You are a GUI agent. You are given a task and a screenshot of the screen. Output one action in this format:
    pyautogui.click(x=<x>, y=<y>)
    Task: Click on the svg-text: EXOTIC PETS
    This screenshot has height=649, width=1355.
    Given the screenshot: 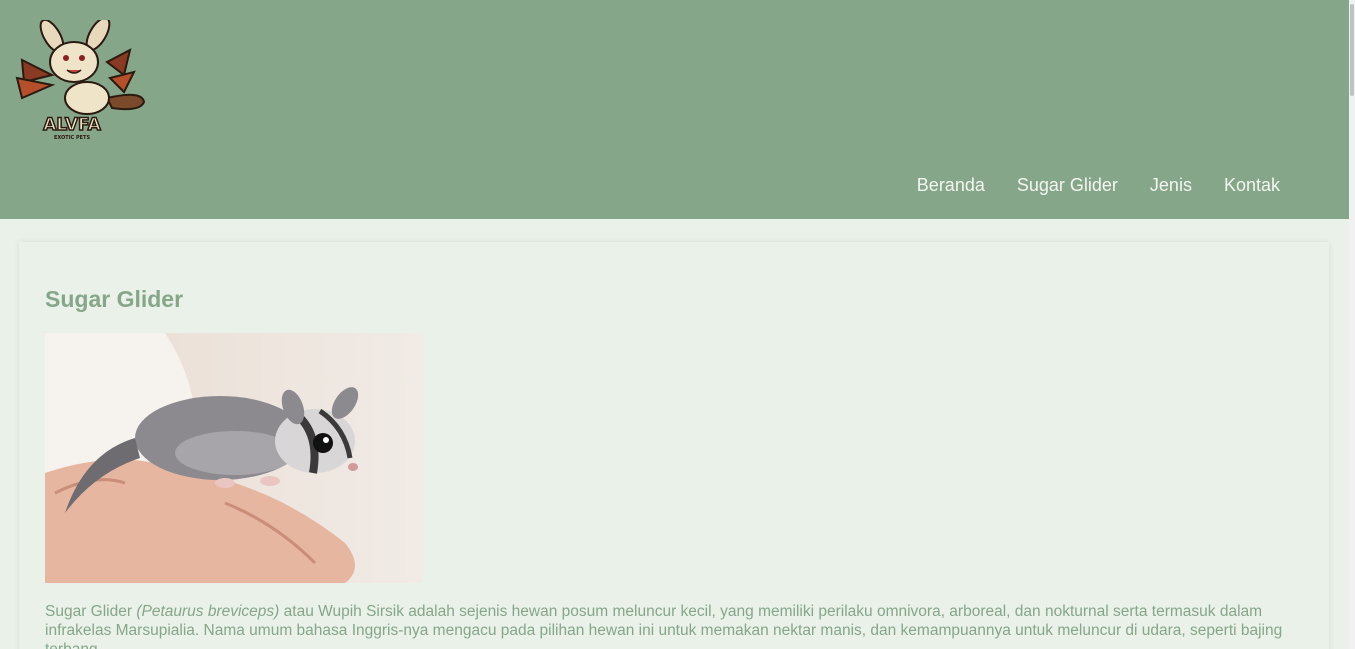 What is the action you would take?
    pyautogui.click(x=72, y=138)
    